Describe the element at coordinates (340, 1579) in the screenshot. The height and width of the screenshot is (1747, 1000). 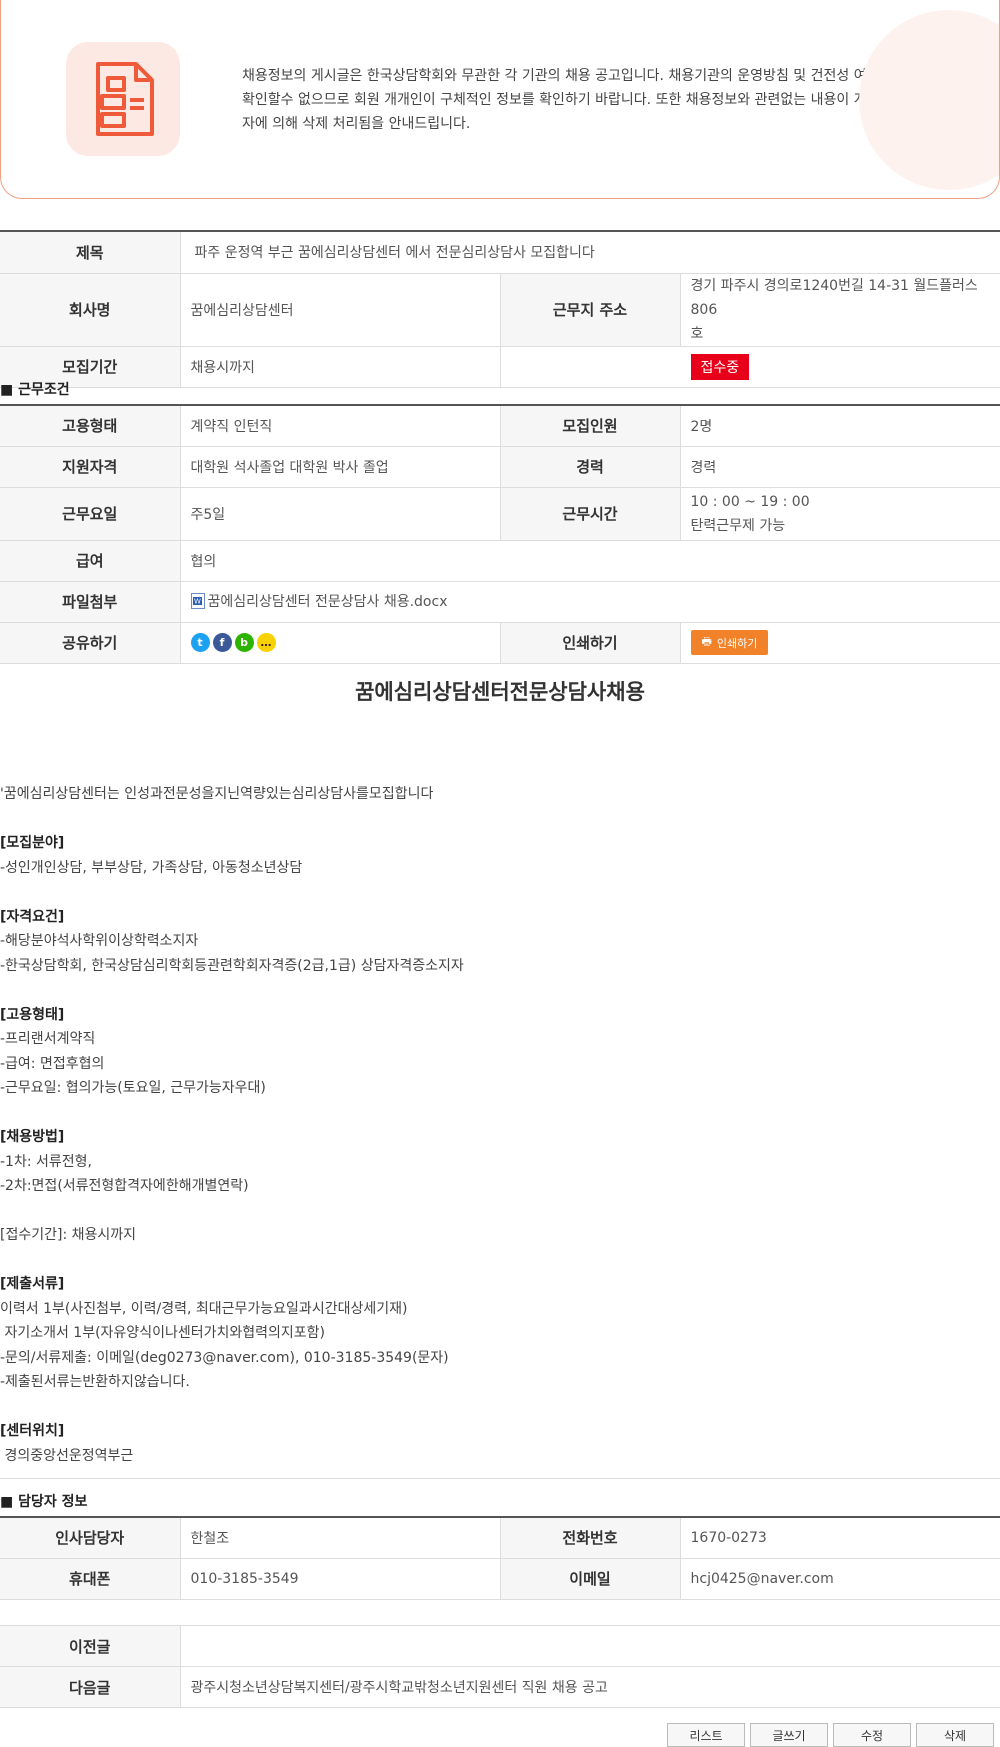
I see `mobile-value: 010-3185-3549` at that location.